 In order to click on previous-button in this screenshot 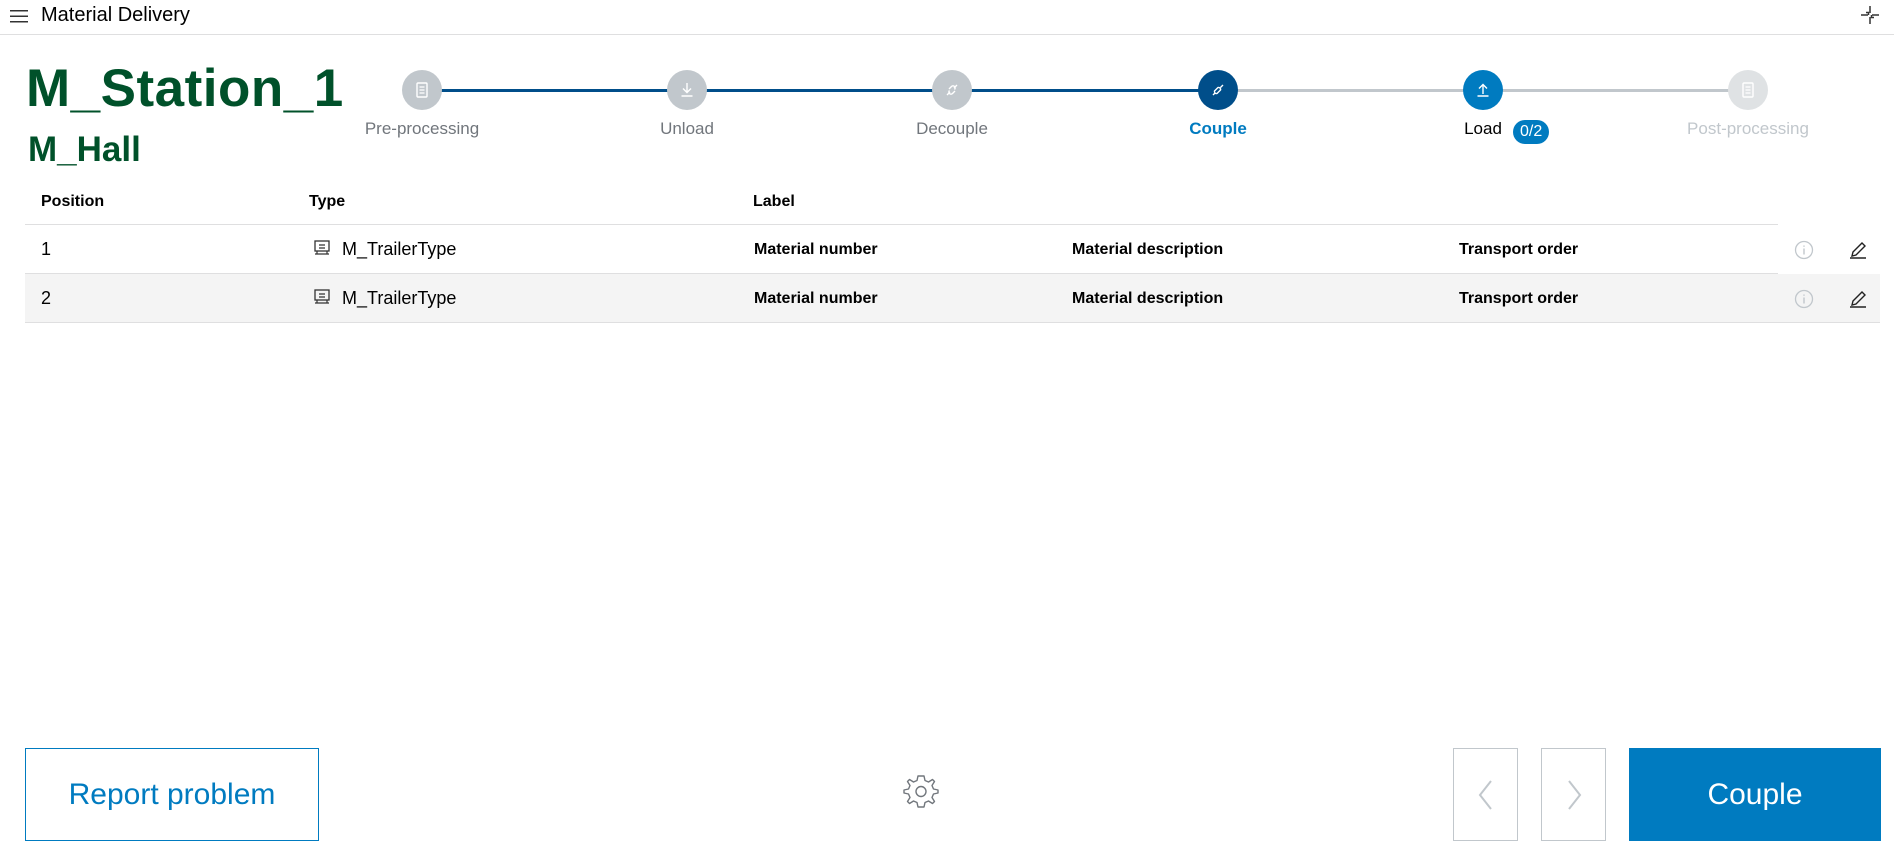, I will do `click(1485, 794)`.